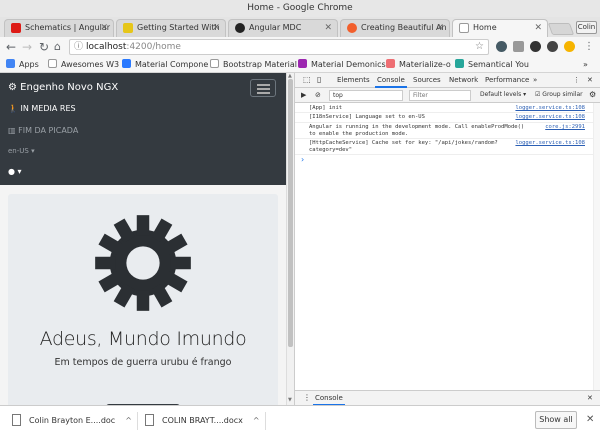 The width and height of the screenshot is (600, 435). I want to click on bookmark-awesomes: Awesomes W3, so click(83, 64).